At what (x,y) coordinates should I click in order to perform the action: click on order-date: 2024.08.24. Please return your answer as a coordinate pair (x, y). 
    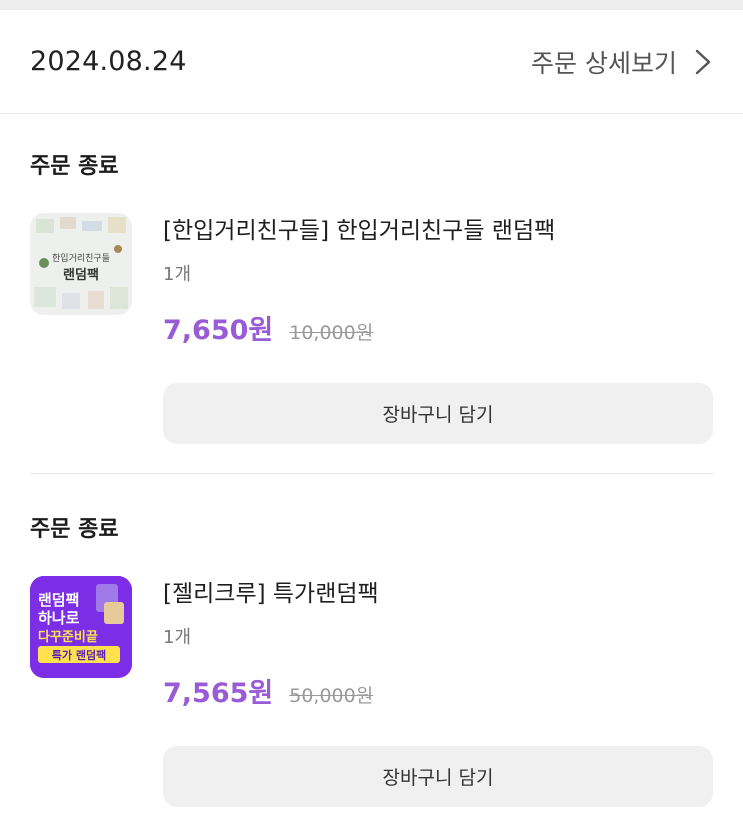
    Looking at the image, I should click on (108, 61).